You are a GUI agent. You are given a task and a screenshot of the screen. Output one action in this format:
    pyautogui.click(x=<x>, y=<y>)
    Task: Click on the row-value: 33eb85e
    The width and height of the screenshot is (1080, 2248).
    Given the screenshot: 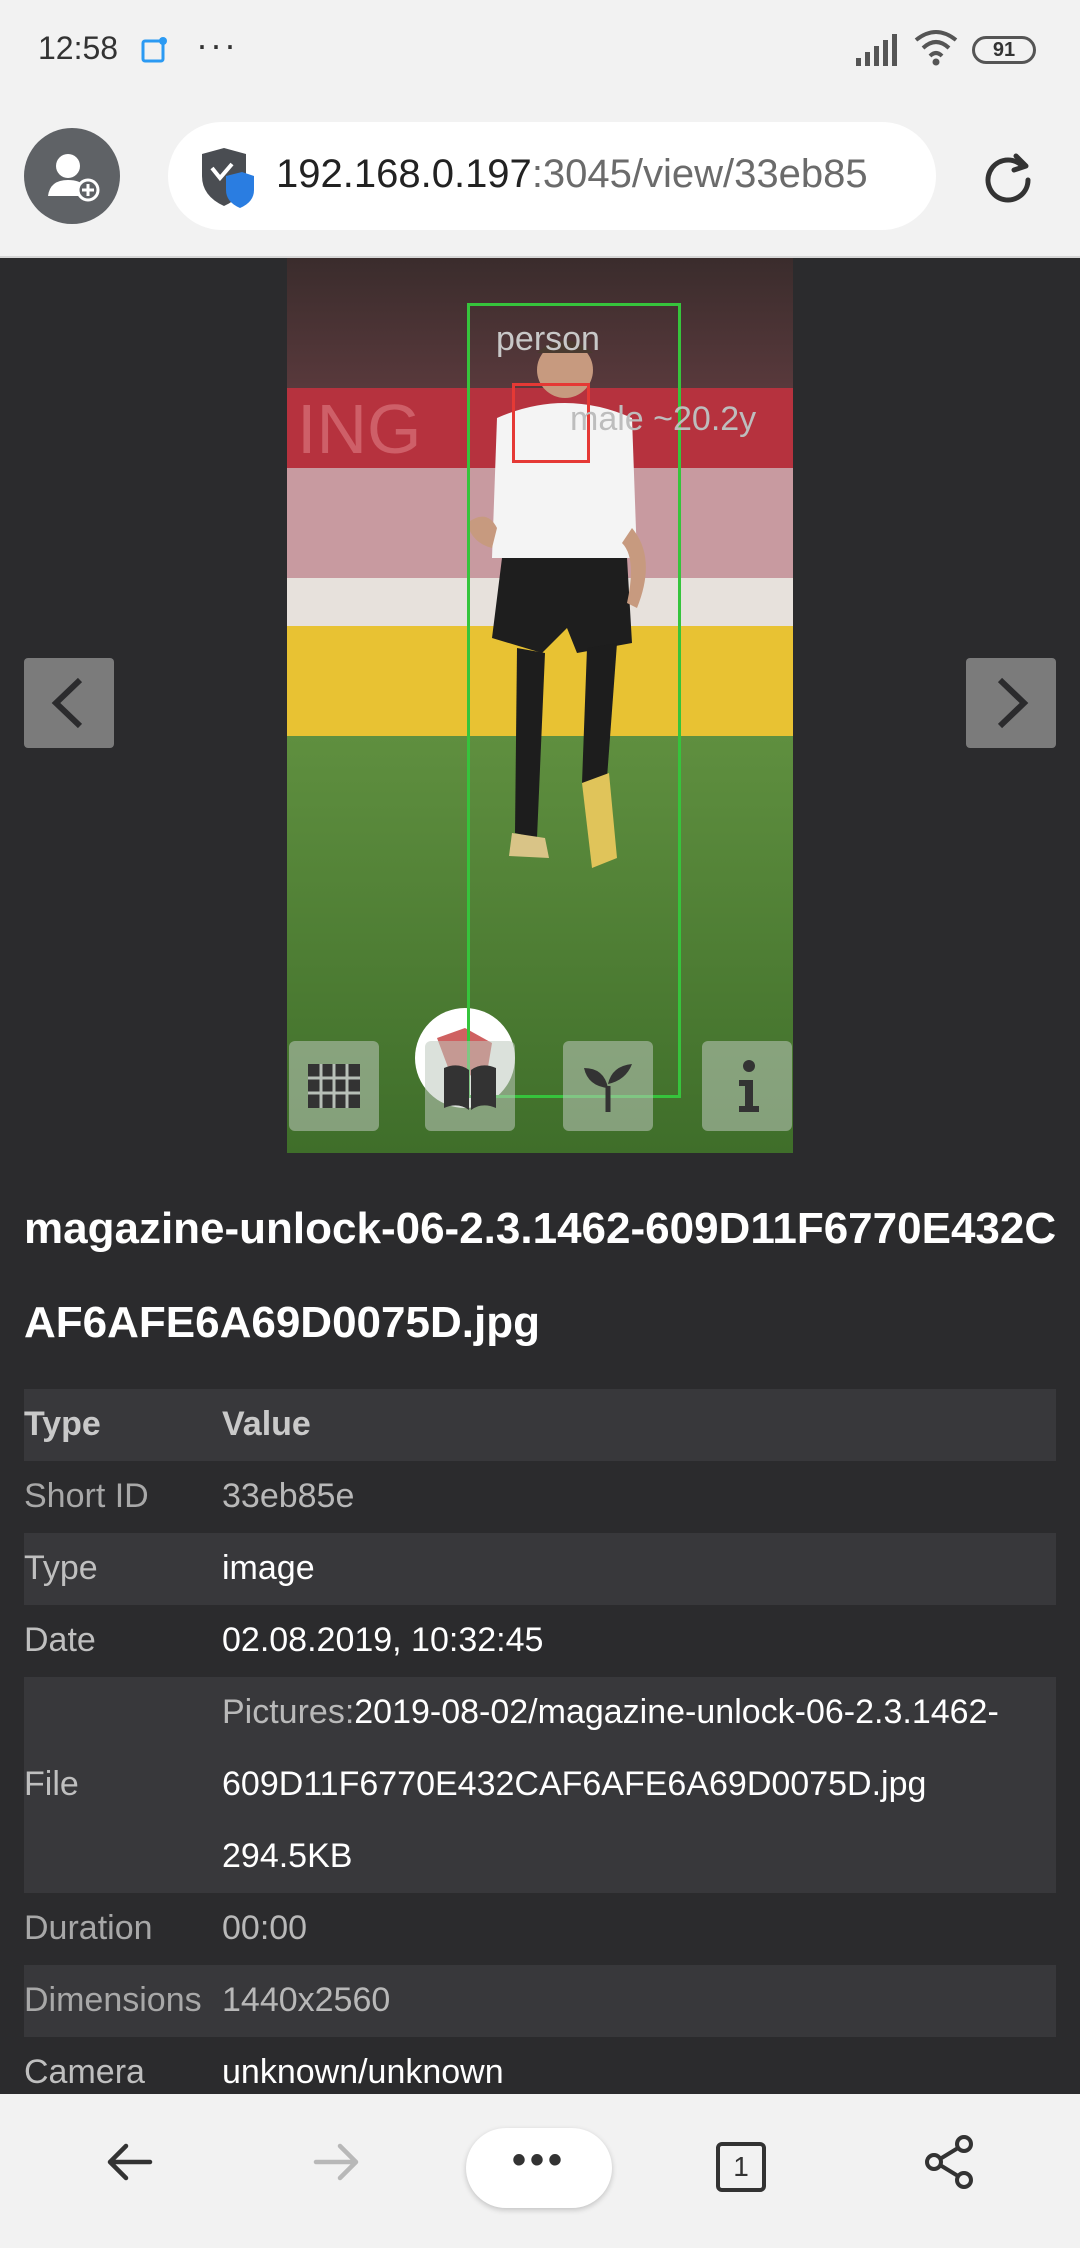 What is the action you would take?
    pyautogui.click(x=288, y=1496)
    